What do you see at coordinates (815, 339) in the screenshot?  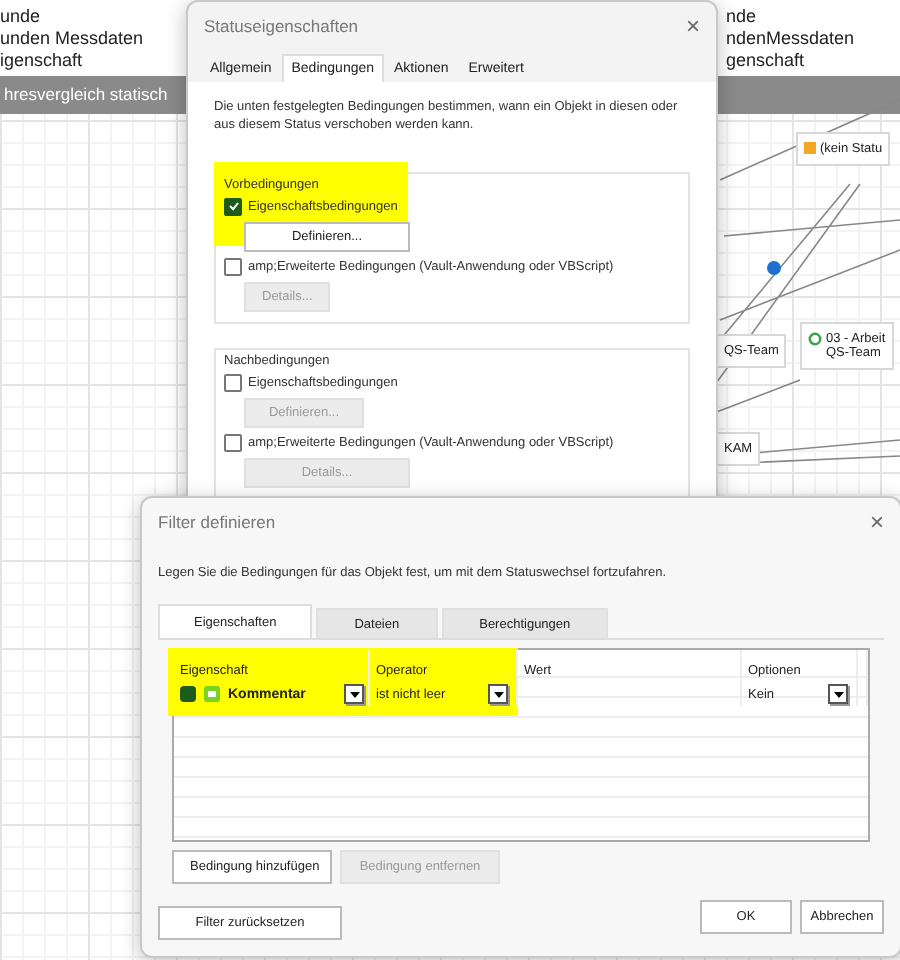 I see `ring-icon` at bounding box center [815, 339].